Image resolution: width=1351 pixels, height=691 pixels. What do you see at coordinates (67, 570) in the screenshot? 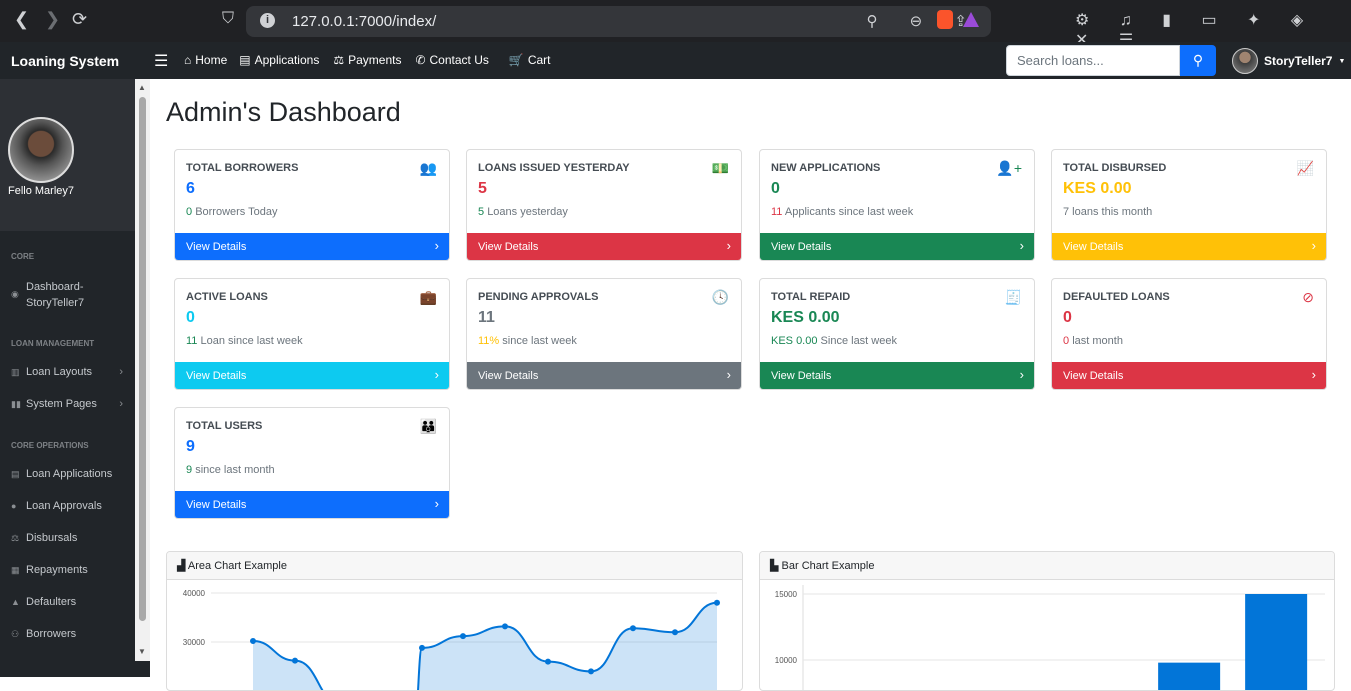
I see `sidebar-item-repayments: ▦ Repayments` at bounding box center [67, 570].